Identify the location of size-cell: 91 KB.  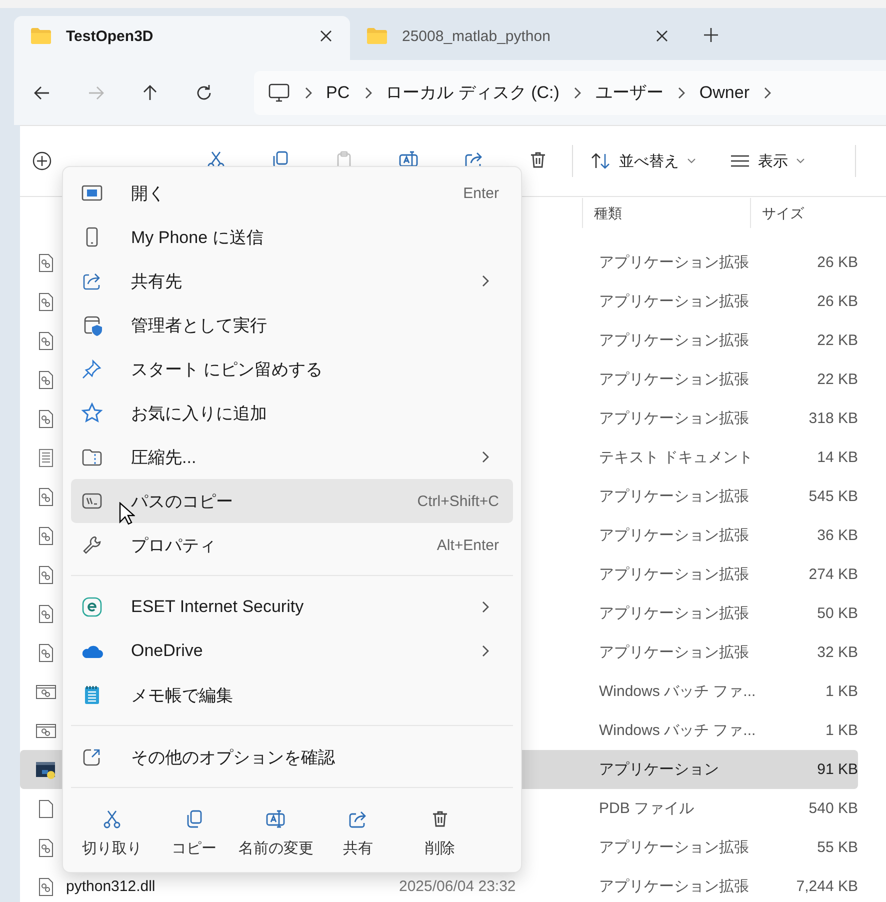
(837, 769).